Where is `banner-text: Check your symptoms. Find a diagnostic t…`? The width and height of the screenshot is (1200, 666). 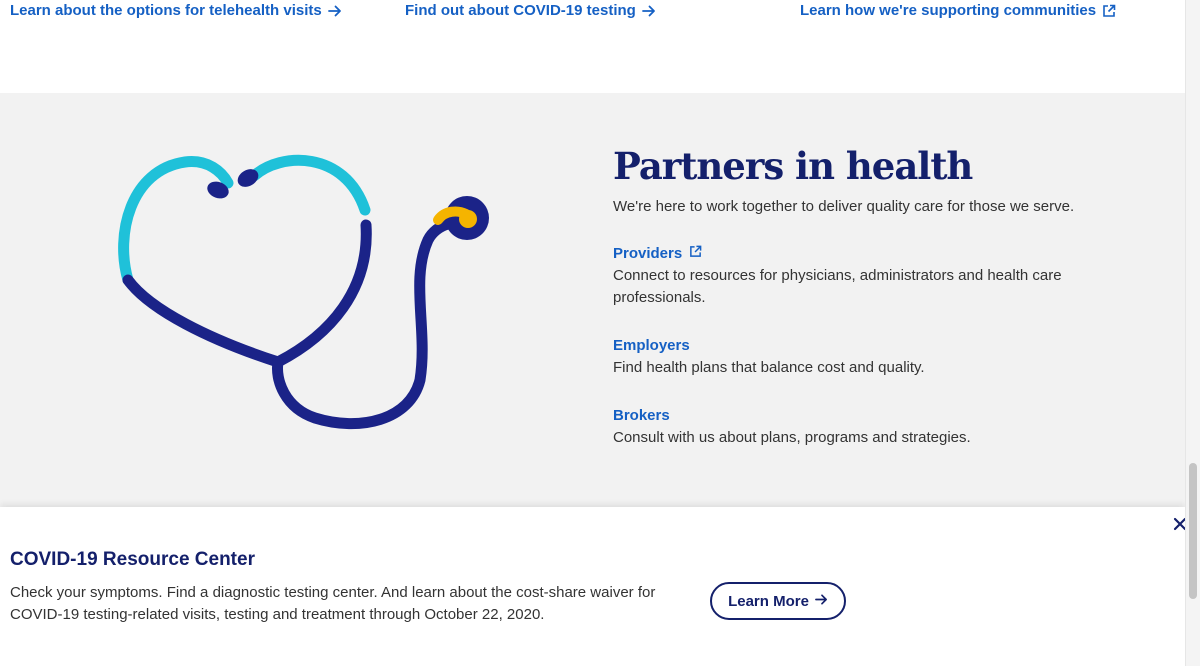
banner-text: Check your symptoms. Find a diagnostic t… is located at coordinates (333, 603).